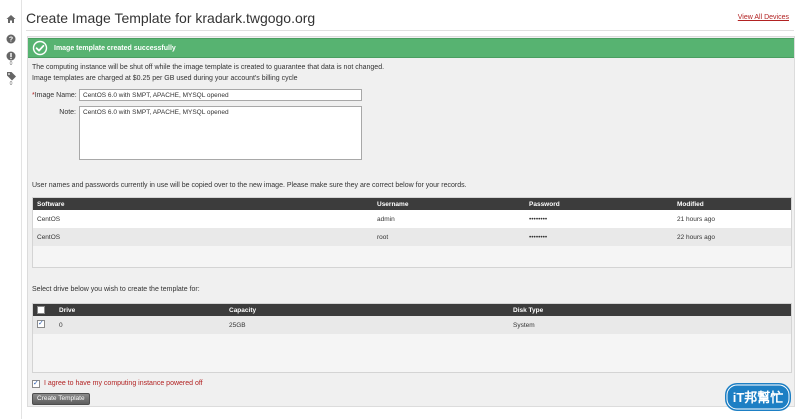 This screenshot has width=800, height=419. What do you see at coordinates (61, 325) in the screenshot?
I see `cell-drive: 0` at bounding box center [61, 325].